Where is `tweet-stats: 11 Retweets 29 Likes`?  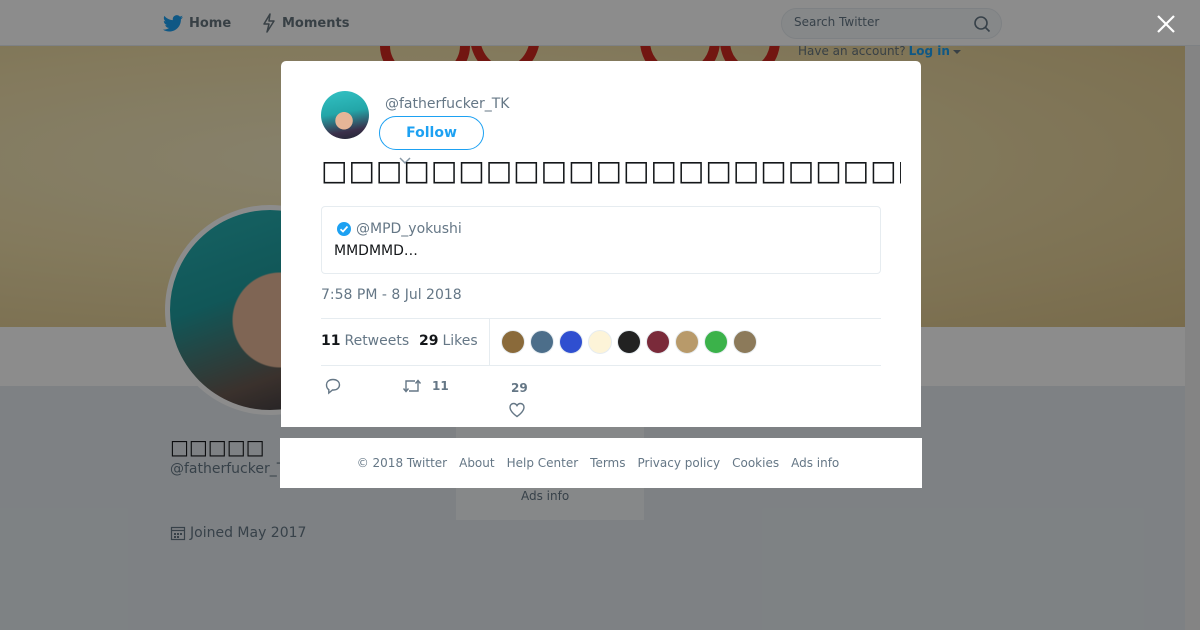
tweet-stats: 11 Retweets 29 Likes is located at coordinates (601, 342).